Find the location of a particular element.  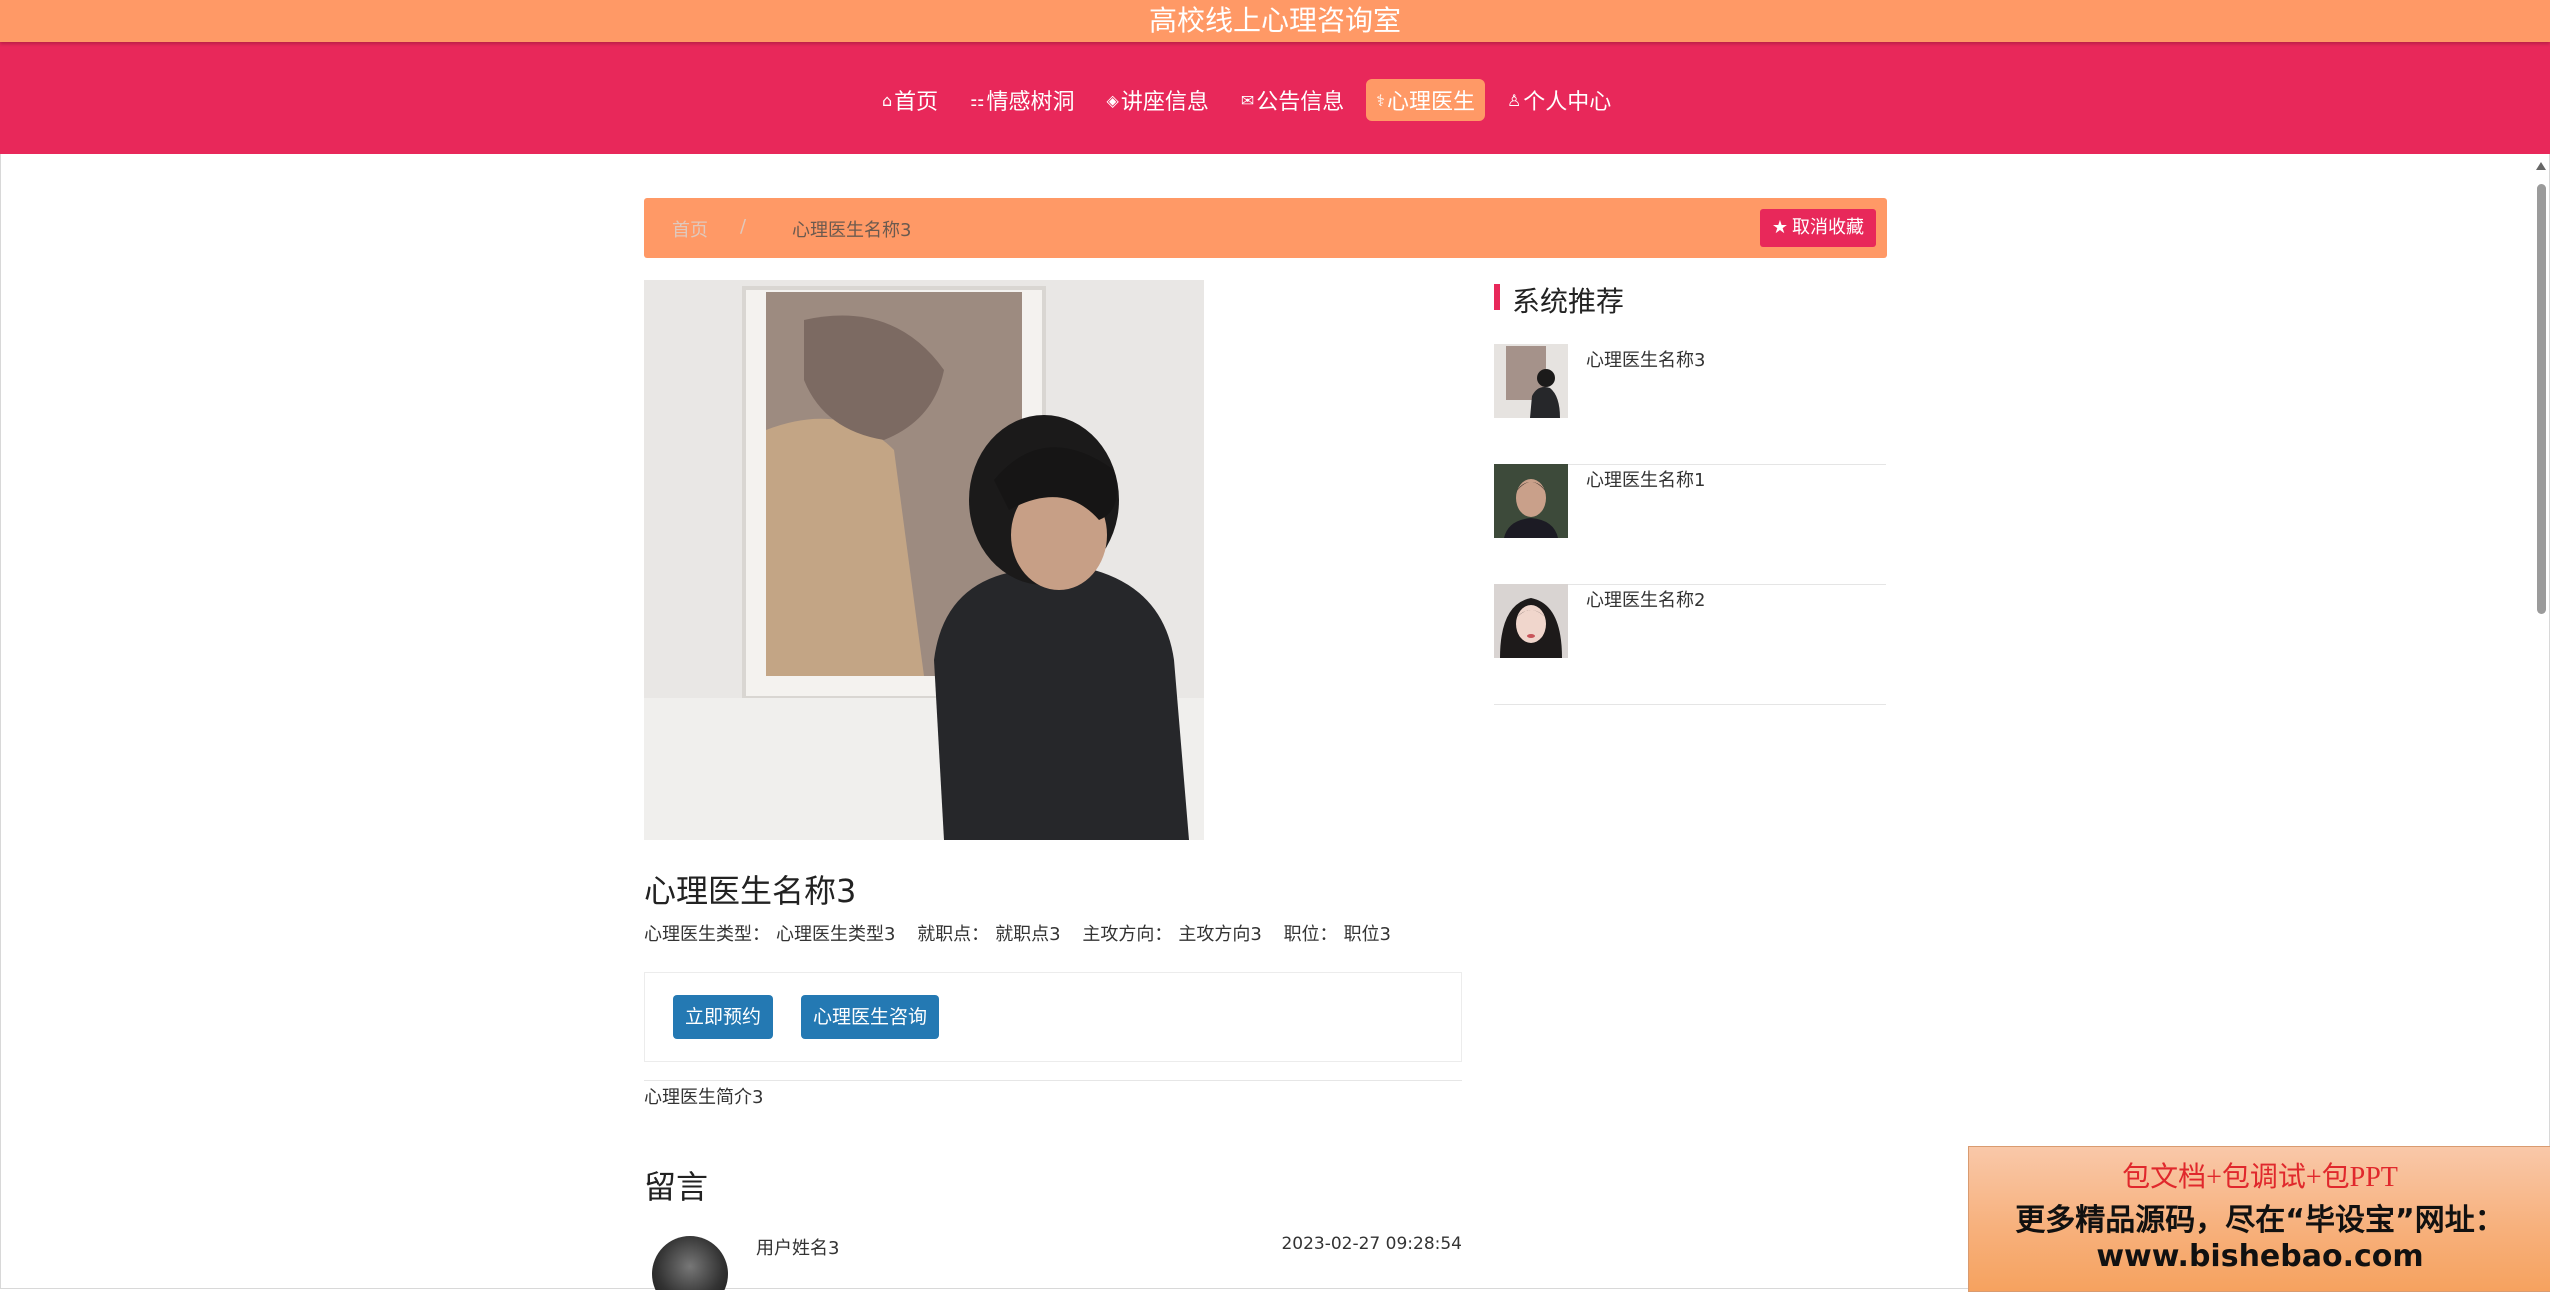

unfavorite-button: ★ 取消收藏 is located at coordinates (1817, 228).